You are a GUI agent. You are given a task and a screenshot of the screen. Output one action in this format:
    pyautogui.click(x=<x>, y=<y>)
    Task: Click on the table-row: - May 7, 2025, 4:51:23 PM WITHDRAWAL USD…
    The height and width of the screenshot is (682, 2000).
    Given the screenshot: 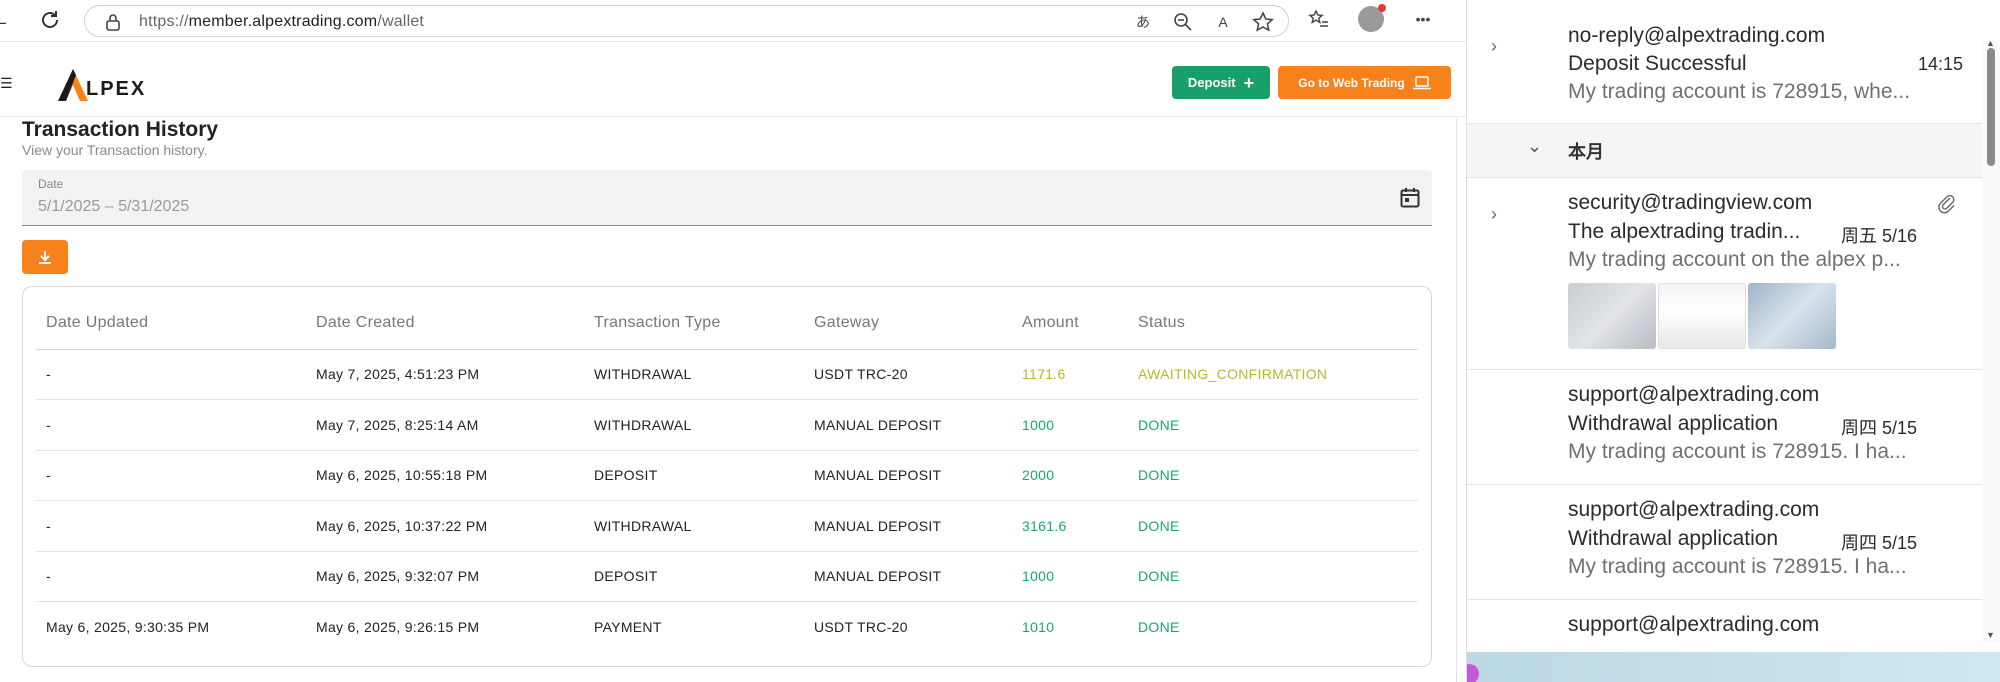 What is the action you would take?
    pyautogui.click(x=727, y=374)
    